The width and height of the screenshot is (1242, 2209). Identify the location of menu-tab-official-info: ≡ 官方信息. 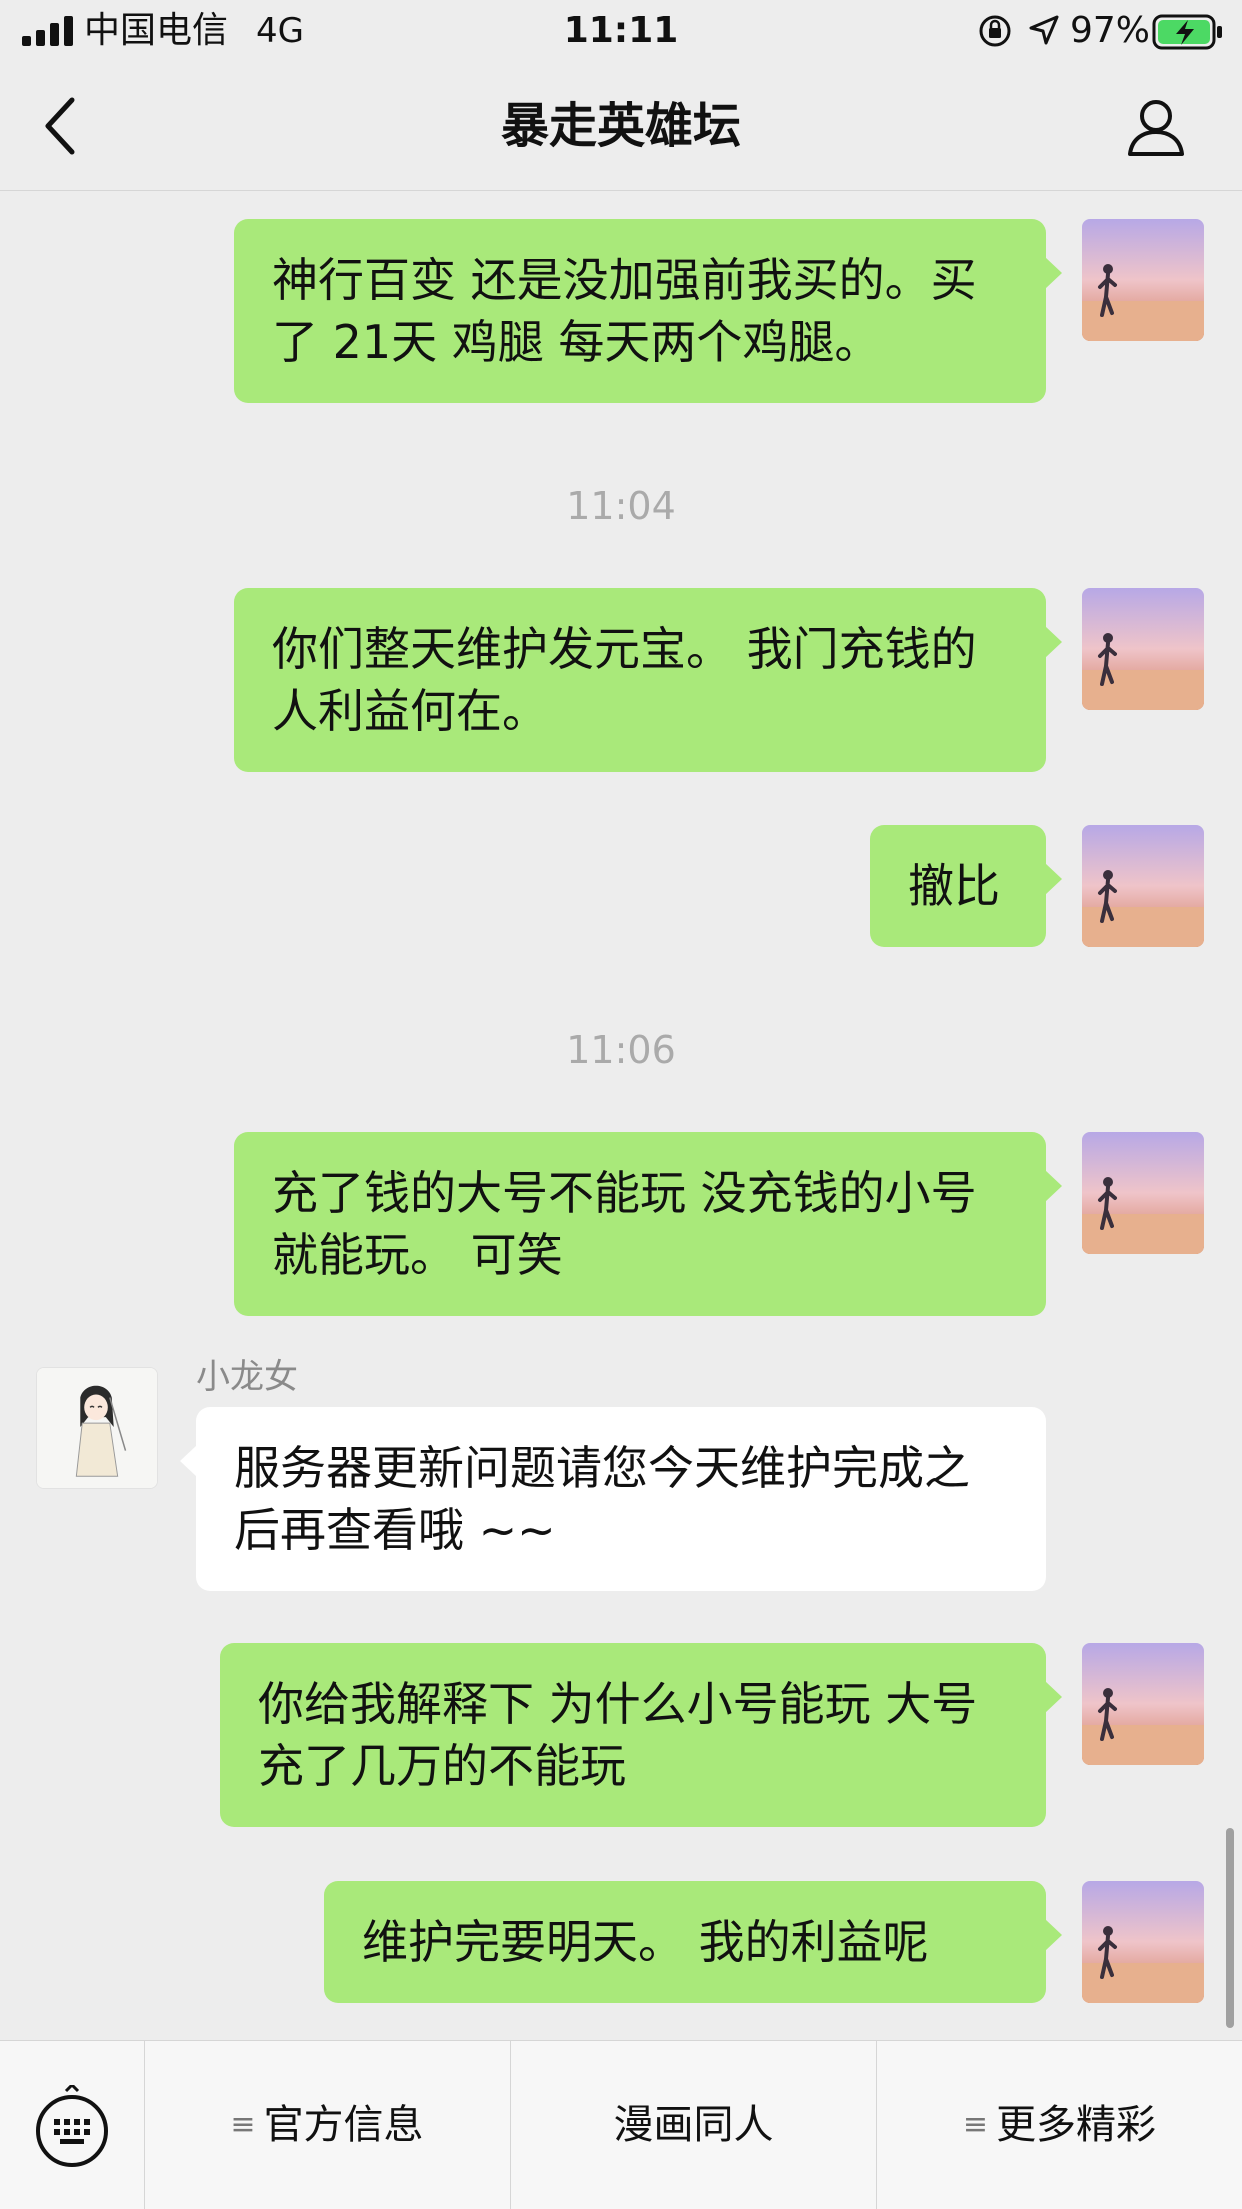
(327, 2125).